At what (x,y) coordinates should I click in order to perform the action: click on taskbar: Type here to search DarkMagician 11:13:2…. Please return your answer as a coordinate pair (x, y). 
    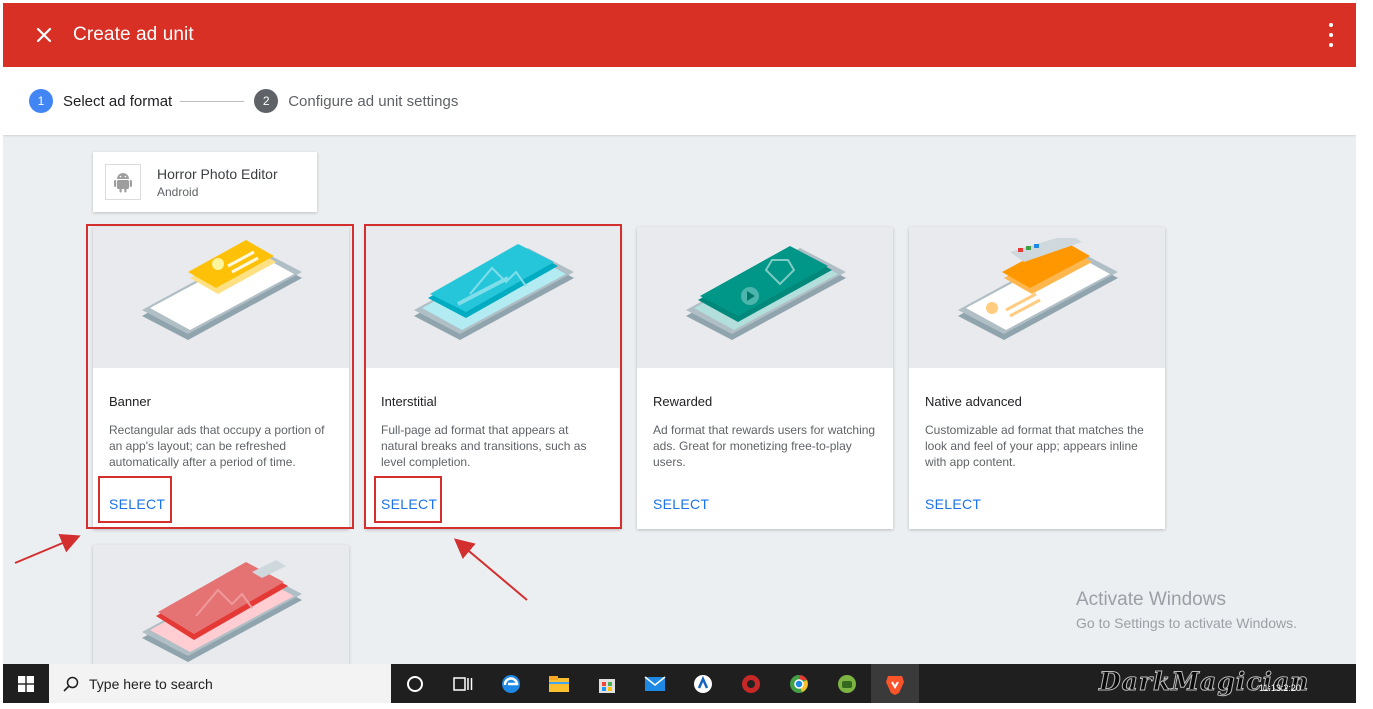
    Looking at the image, I should click on (679, 683).